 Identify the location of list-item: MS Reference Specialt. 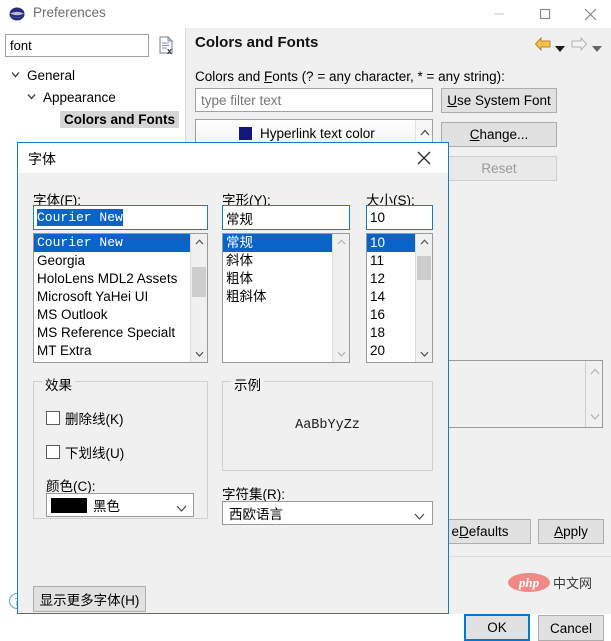
(112, 333).